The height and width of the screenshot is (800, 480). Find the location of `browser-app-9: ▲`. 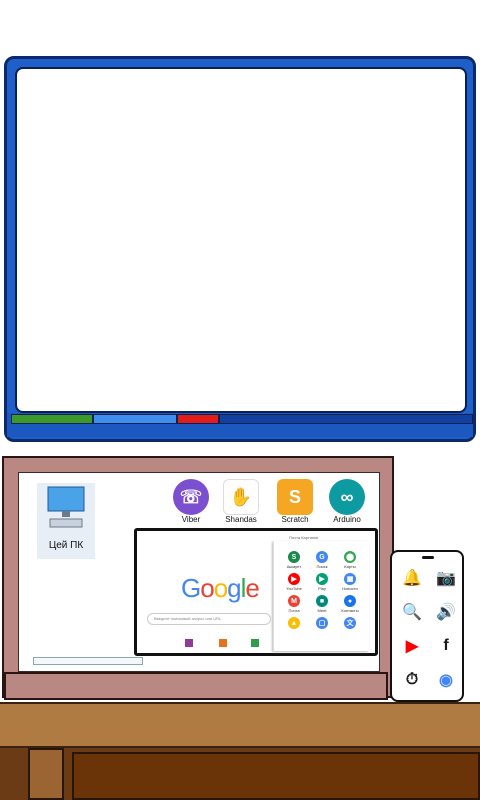

browser-app-9: ▲ is located at coordinates (294, 623).